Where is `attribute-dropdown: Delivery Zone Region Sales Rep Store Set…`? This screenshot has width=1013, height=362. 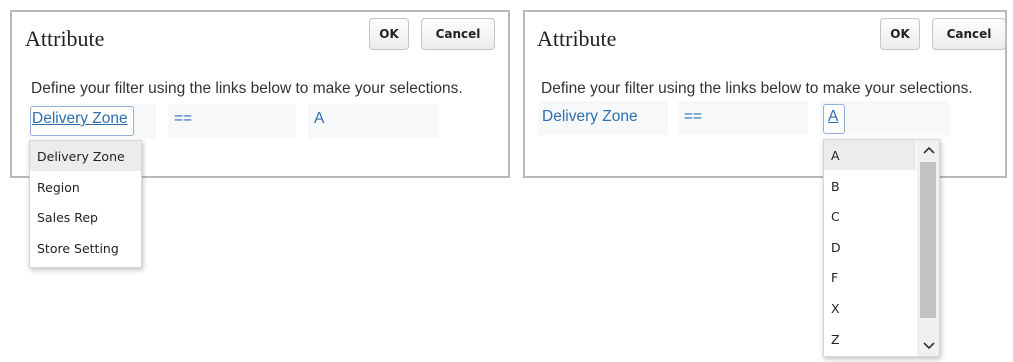
attribute-dropdown: Delivery Zone Region Sales Rep Store Set… is located at coordinates (85, 204).